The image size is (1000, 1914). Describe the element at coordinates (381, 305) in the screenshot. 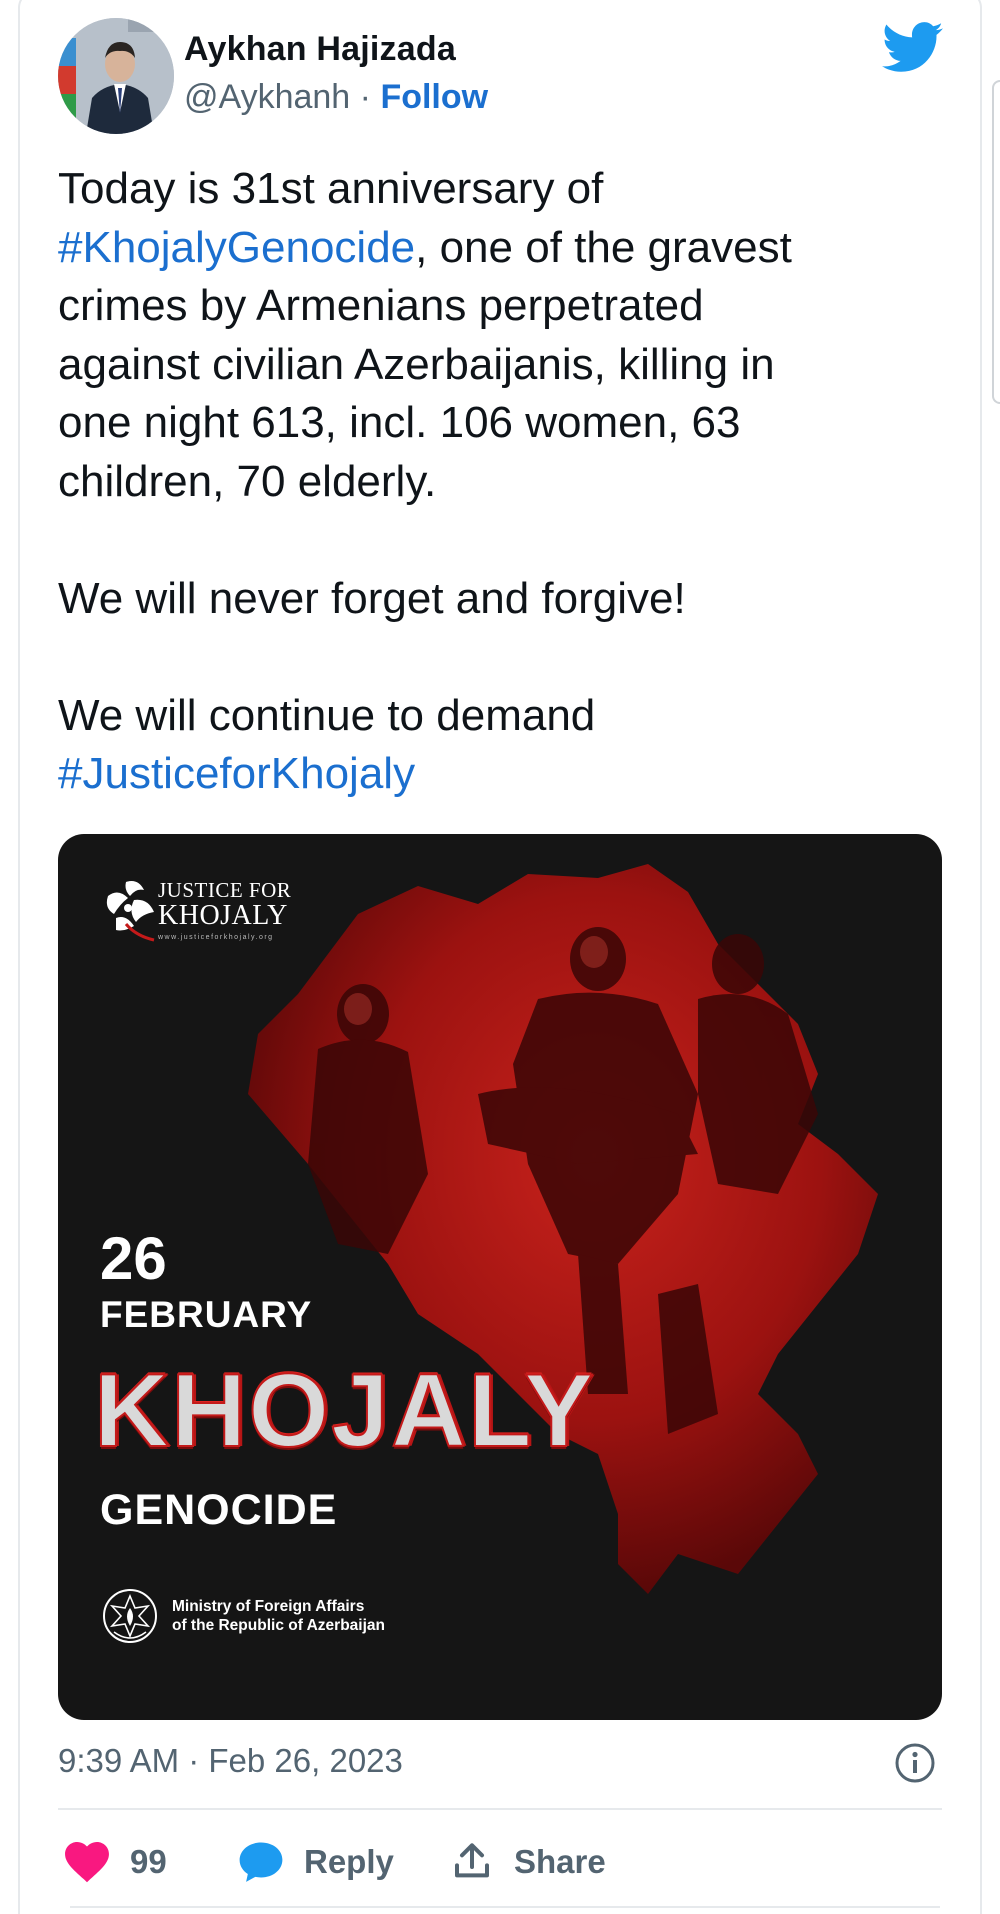

I see `tweet-line: crimes by Armenians perpetrated` at that location.